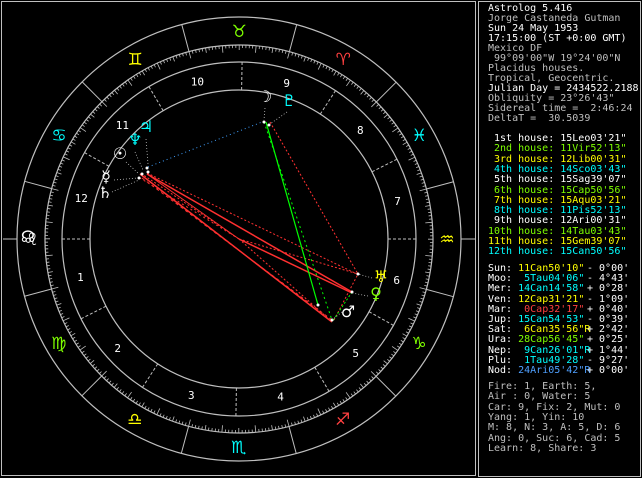  I want to click on cancer-icon: ♋, so click(58, 136).